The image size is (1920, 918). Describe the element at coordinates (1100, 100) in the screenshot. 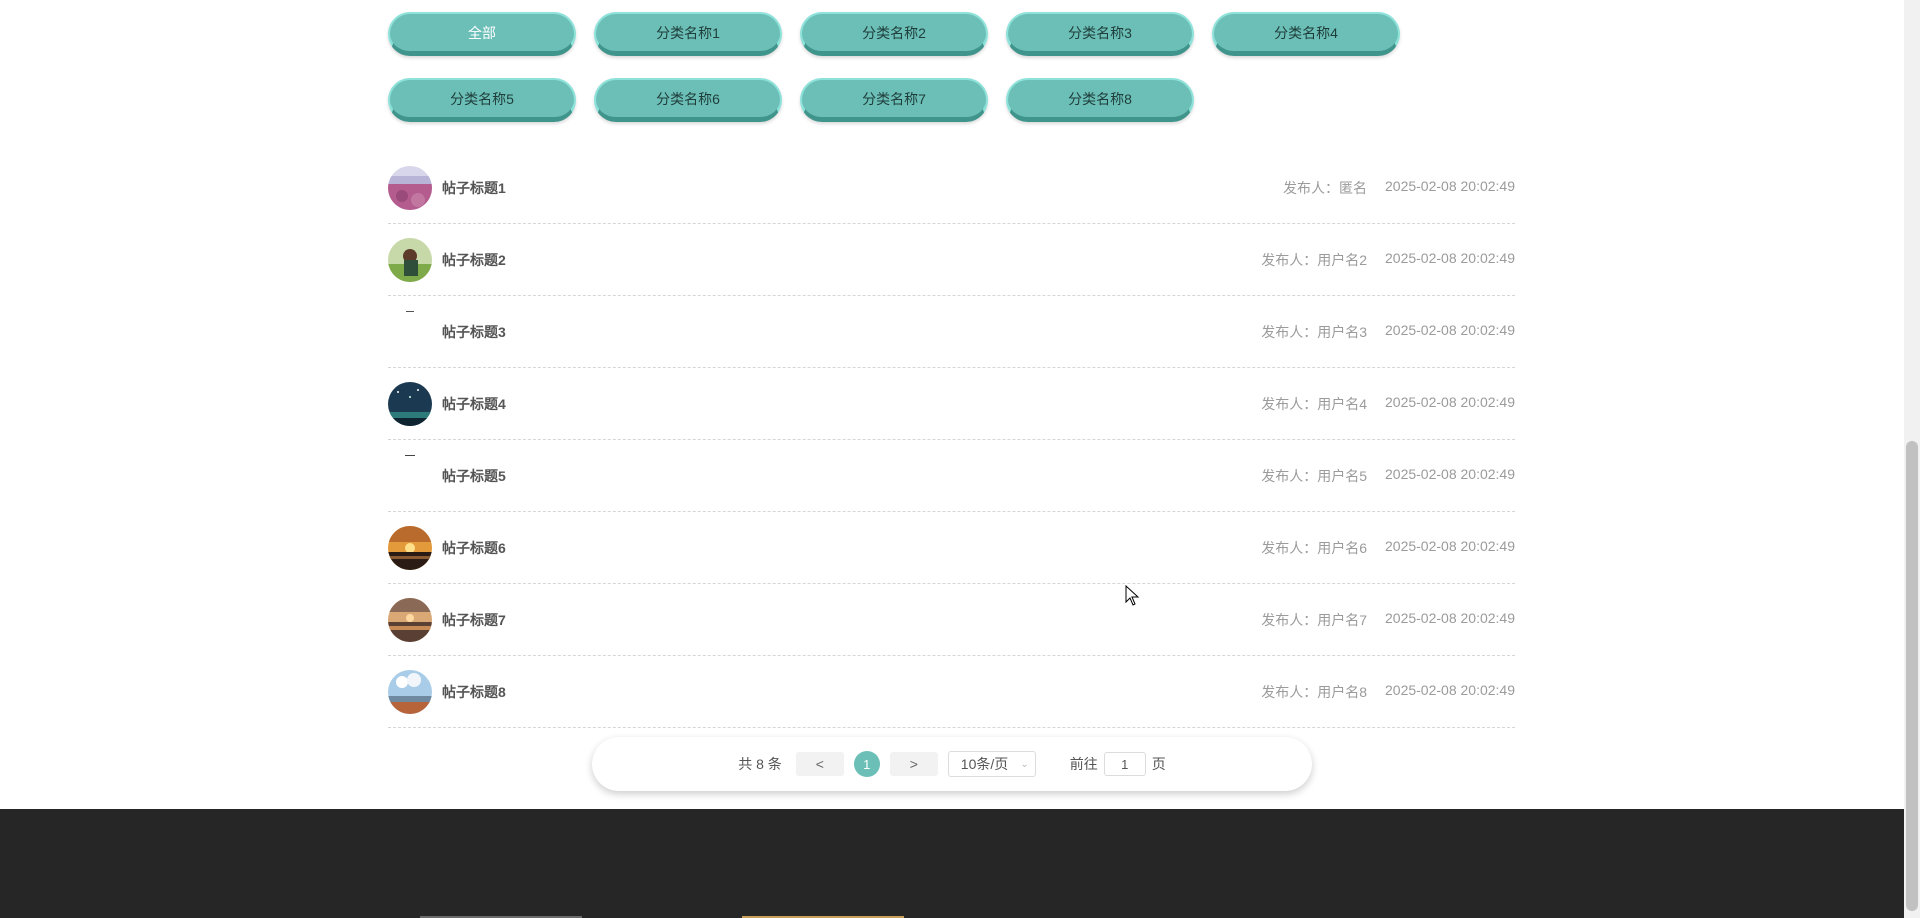

I see `category-button-8: 分类名称8` at that location.